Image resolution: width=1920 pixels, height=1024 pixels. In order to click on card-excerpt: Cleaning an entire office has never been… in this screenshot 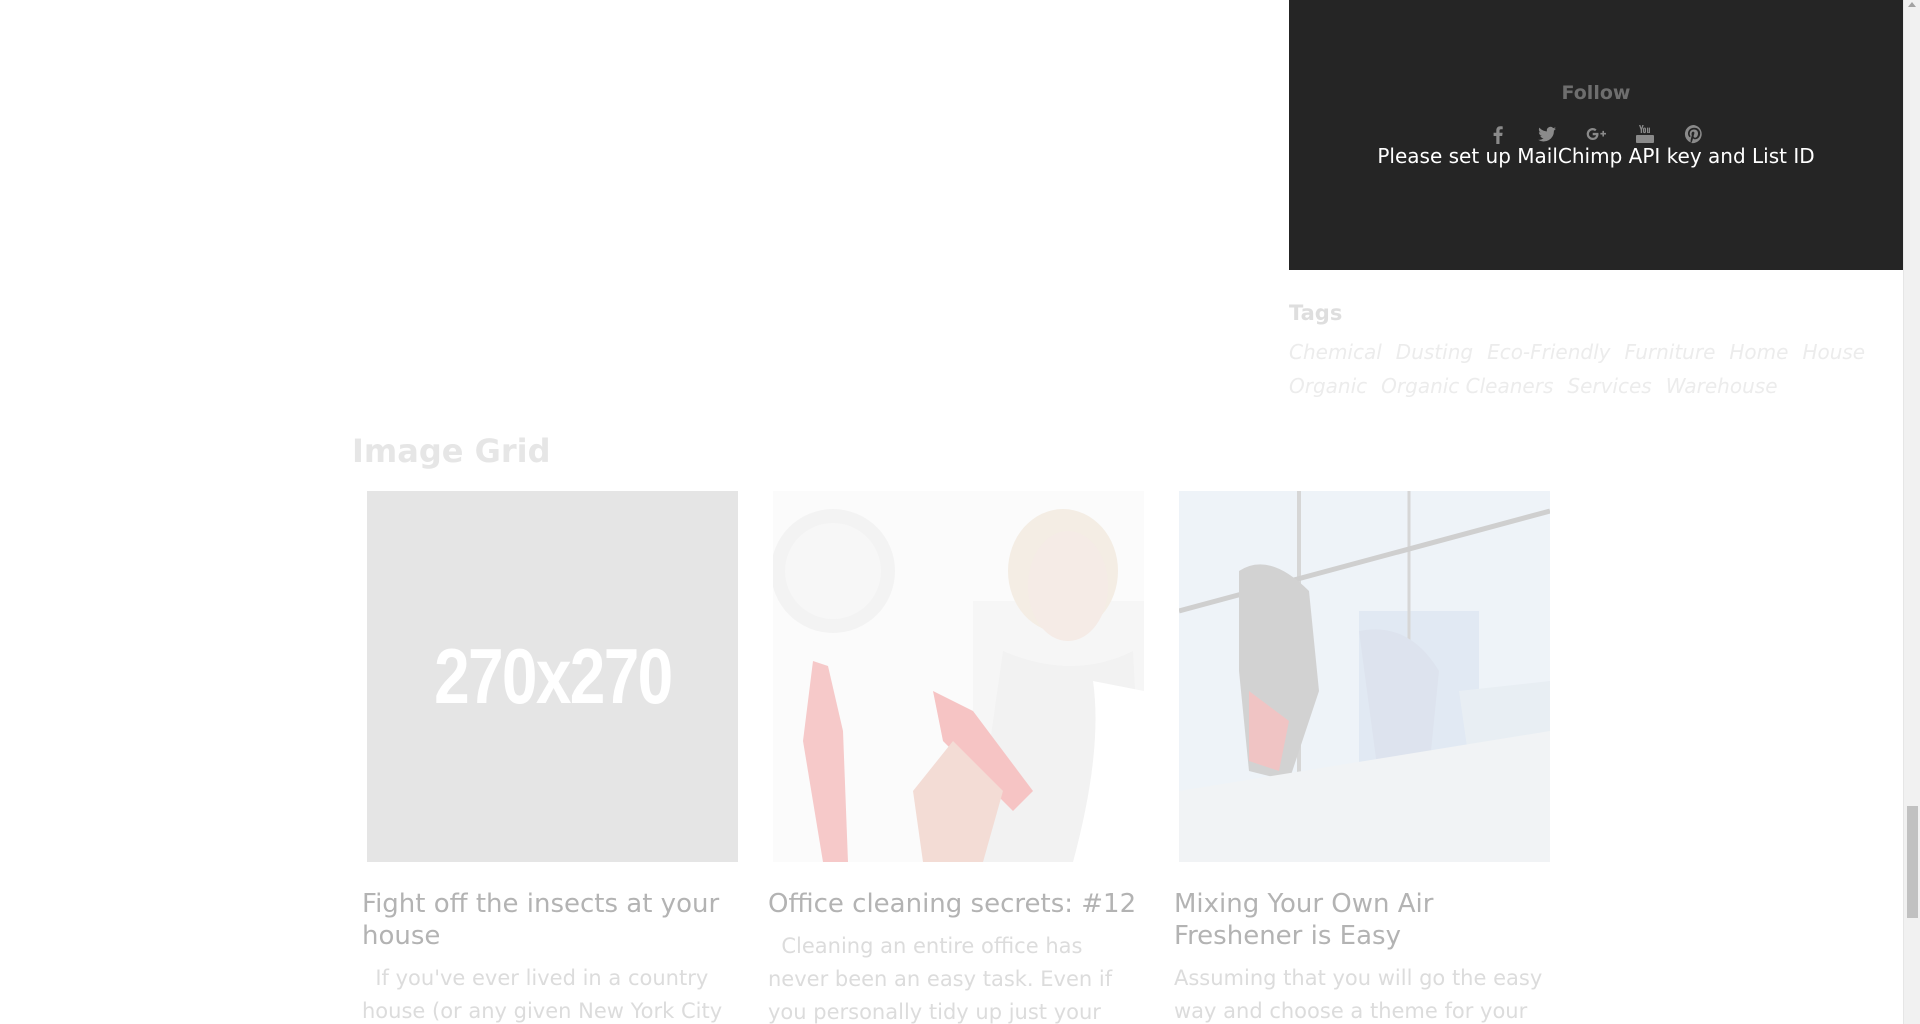, I will do `click(940, 979)`.